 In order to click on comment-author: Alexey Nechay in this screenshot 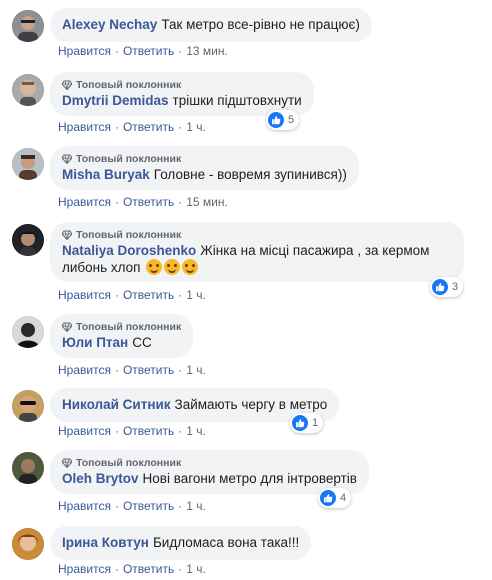, I will do `click(109, 24)`.